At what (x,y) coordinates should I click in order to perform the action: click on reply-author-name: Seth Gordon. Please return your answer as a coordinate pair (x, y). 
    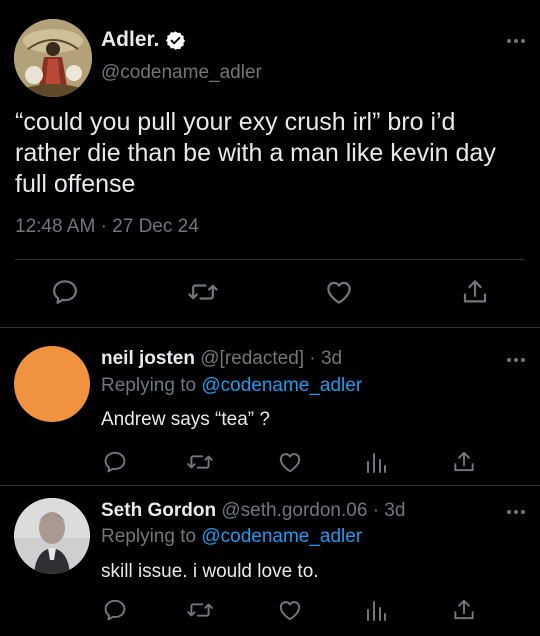
    Looking at the image, I should click on (158, 510).